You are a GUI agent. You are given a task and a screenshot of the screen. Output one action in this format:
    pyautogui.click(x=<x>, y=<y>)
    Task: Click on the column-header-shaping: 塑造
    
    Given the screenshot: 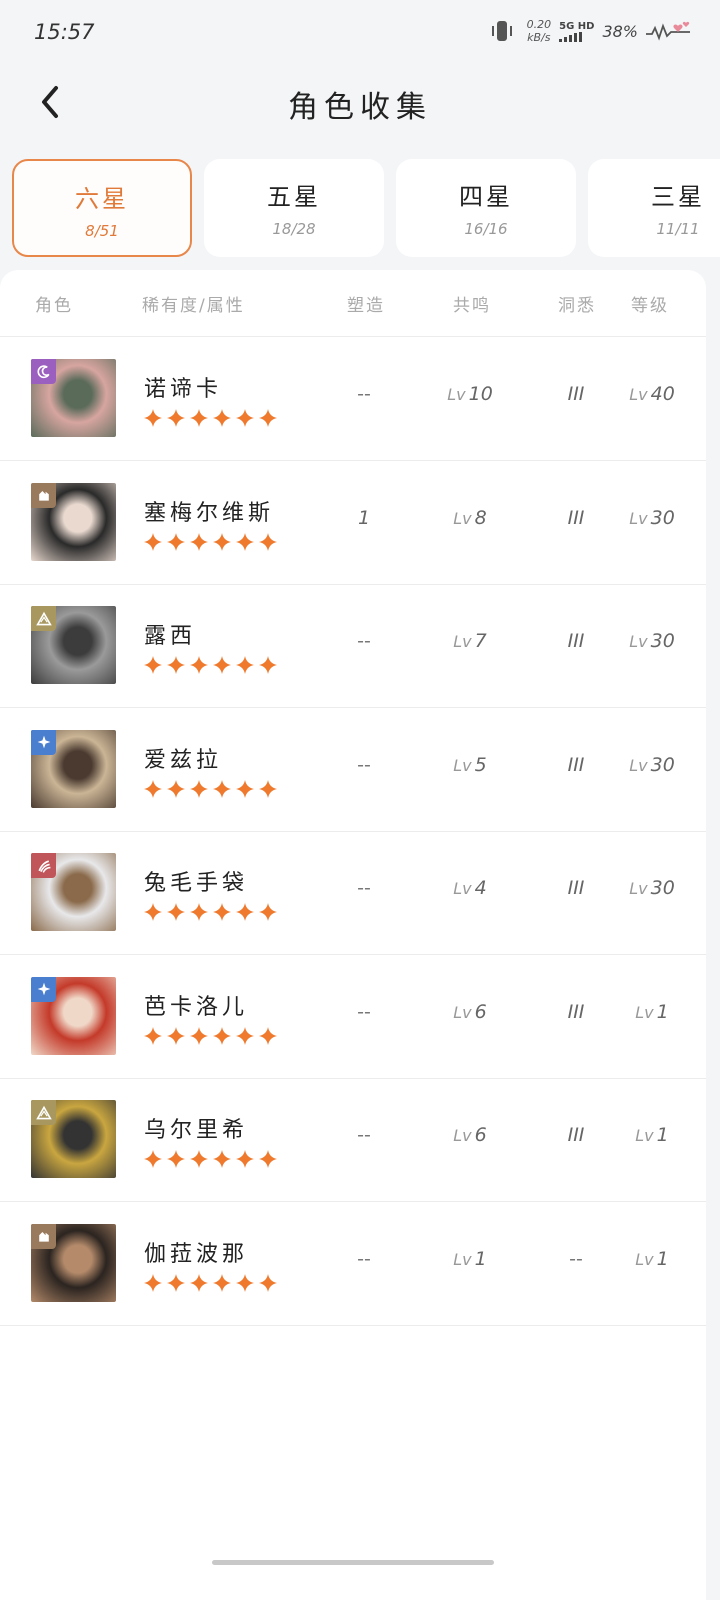 What is the action you would take?
    pyautogui.click(x=366, y=306)
    